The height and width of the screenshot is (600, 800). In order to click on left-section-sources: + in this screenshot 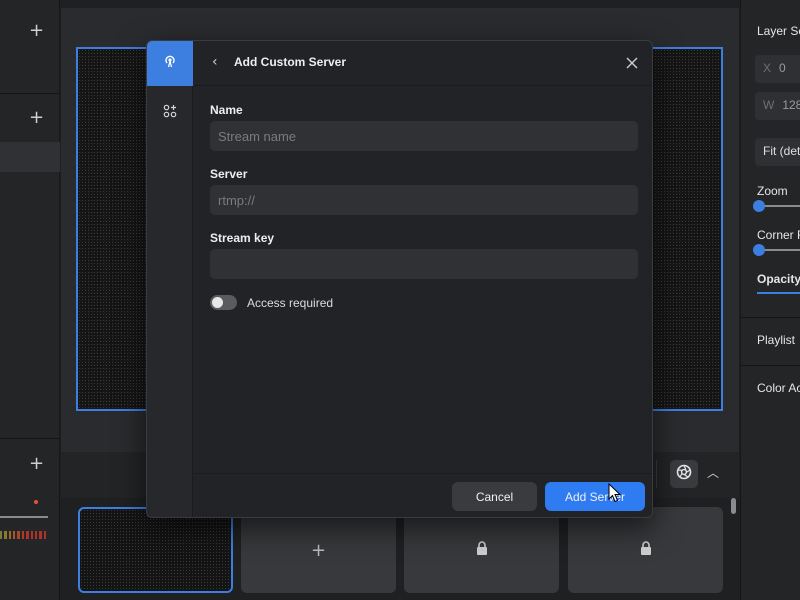, I will do `click(30, 47)`.